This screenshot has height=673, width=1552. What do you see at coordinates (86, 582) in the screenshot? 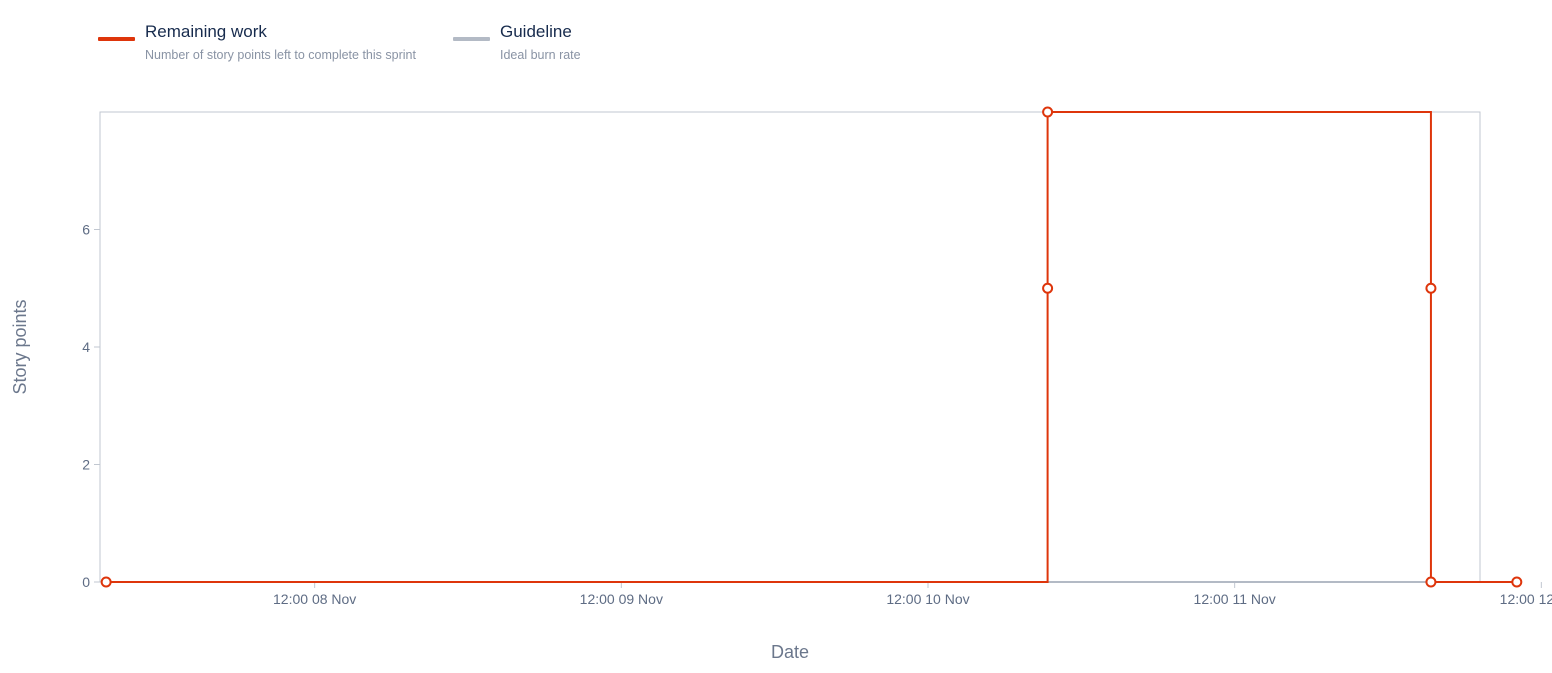
I see `y-tick-label: 0` at bounding box center [86, 582].